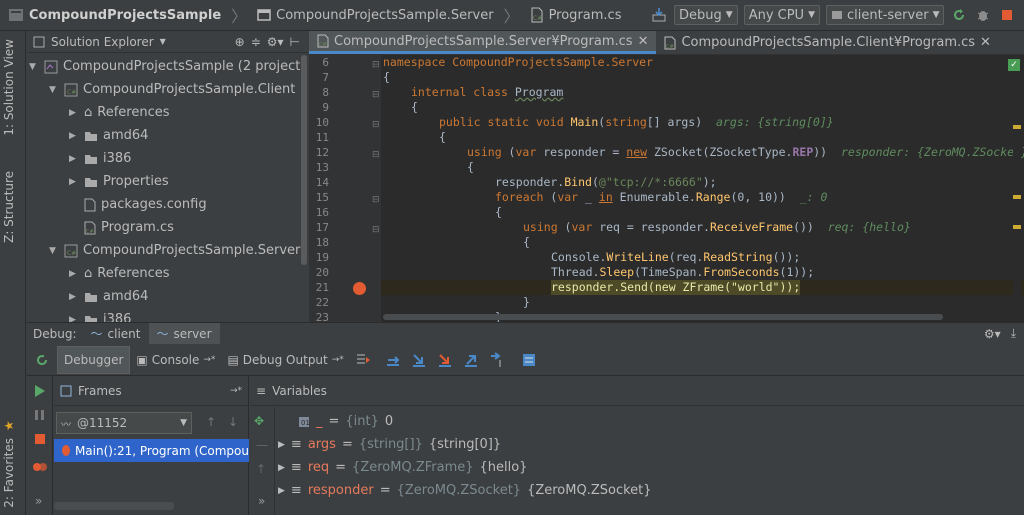 This screenshot has width=1024, height=515. Describe the element at coordinates (285, 360) in the screenshot. I see `tab-debug-output: ▤ Debug Output →*` at that location.